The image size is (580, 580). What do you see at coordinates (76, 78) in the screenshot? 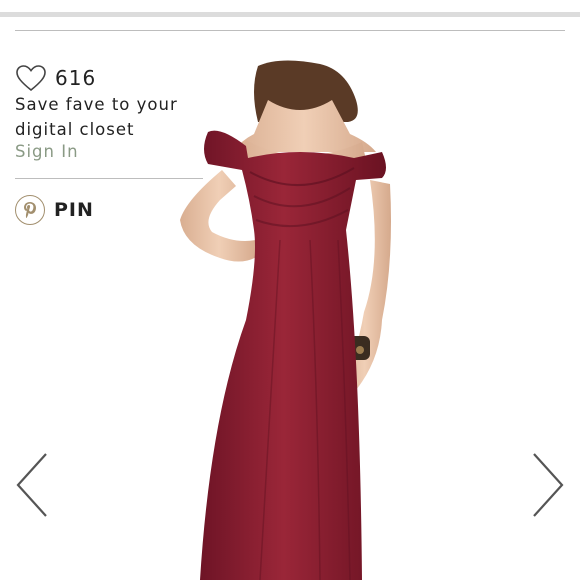
I see `favorite-count: 616` at bounding box center [76, 78].